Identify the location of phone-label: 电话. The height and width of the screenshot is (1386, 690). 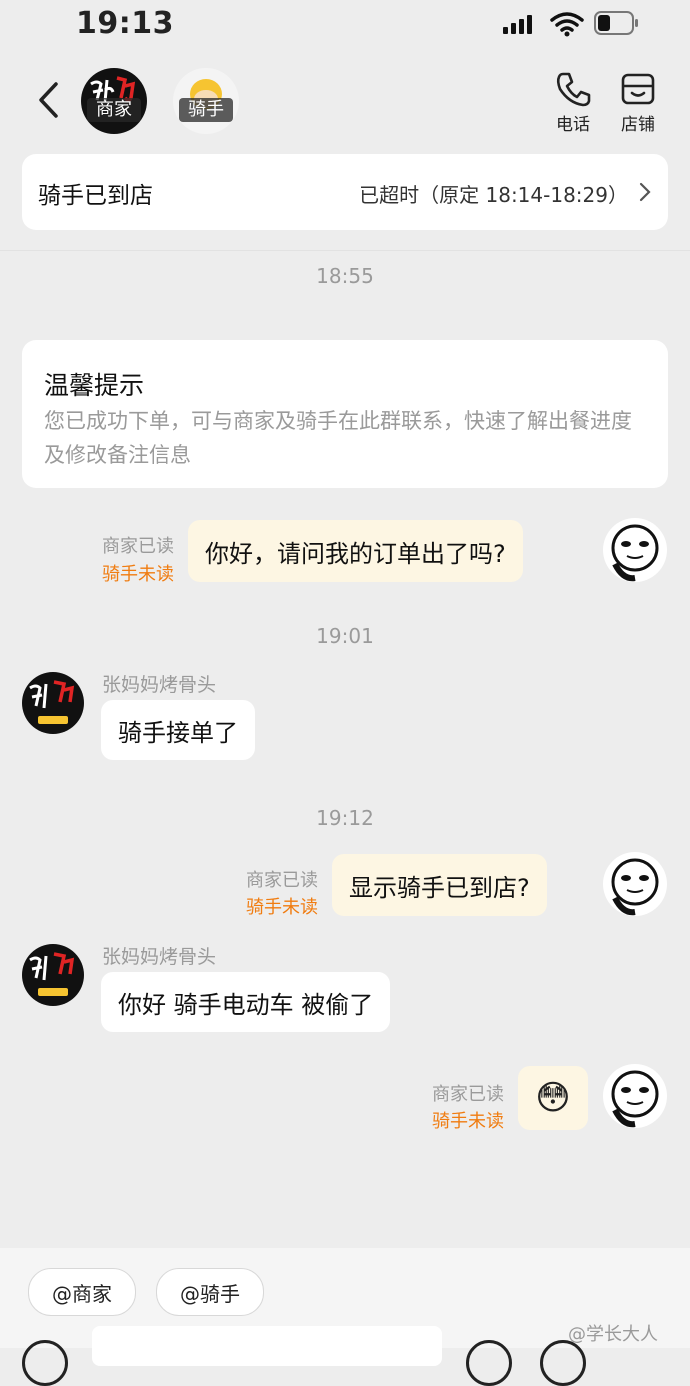
(573, 125).